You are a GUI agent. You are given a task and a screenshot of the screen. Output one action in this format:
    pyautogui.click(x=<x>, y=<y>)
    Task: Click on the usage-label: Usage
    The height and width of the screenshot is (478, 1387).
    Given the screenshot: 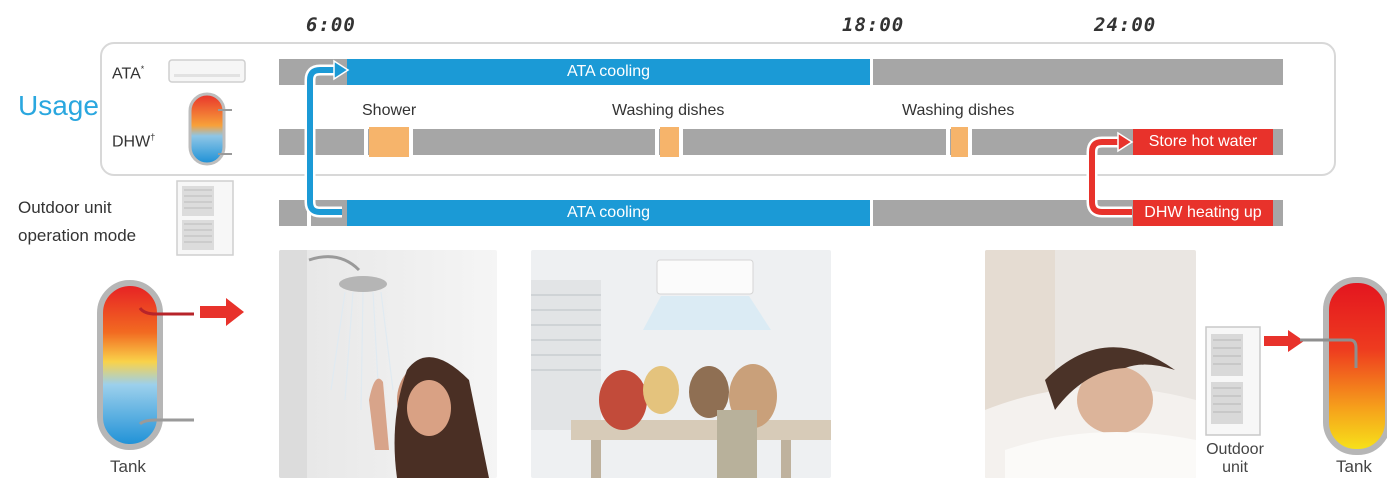 What is the action you would take?
    pyautogui.click(x=58, y=105)
    